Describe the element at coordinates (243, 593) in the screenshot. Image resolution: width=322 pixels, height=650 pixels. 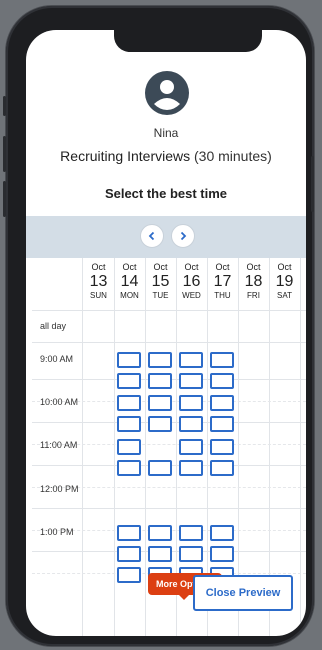
I see `close-preview-button: Close Preview` at that location.